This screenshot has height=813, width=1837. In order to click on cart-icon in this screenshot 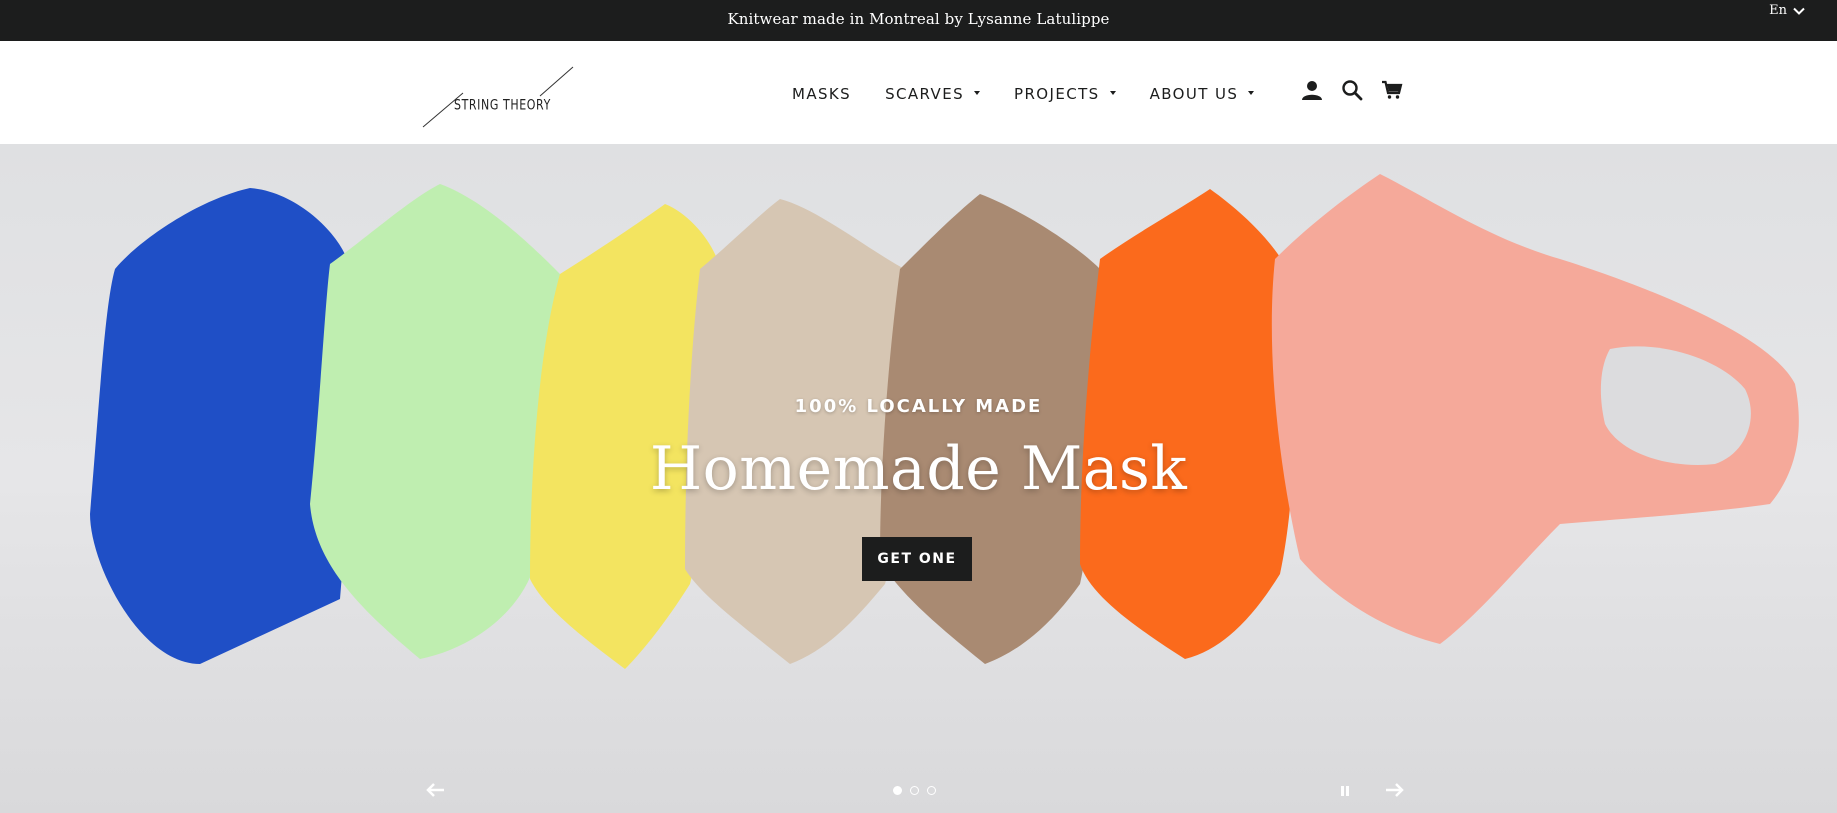, I will do `click(1392, 90)`.